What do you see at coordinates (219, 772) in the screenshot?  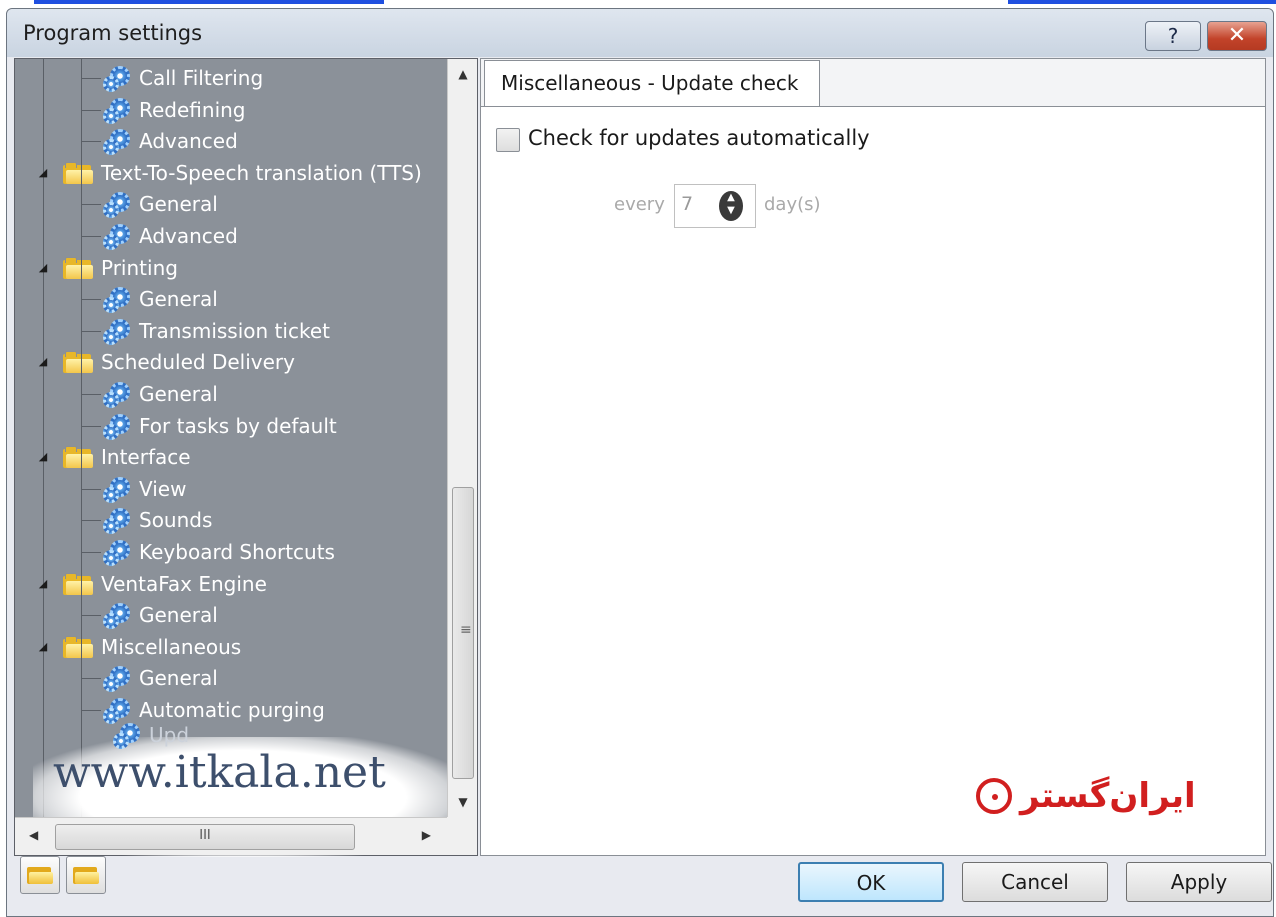 I see `watermark-text: www.itkala.net` at bounding box center [219, 772].